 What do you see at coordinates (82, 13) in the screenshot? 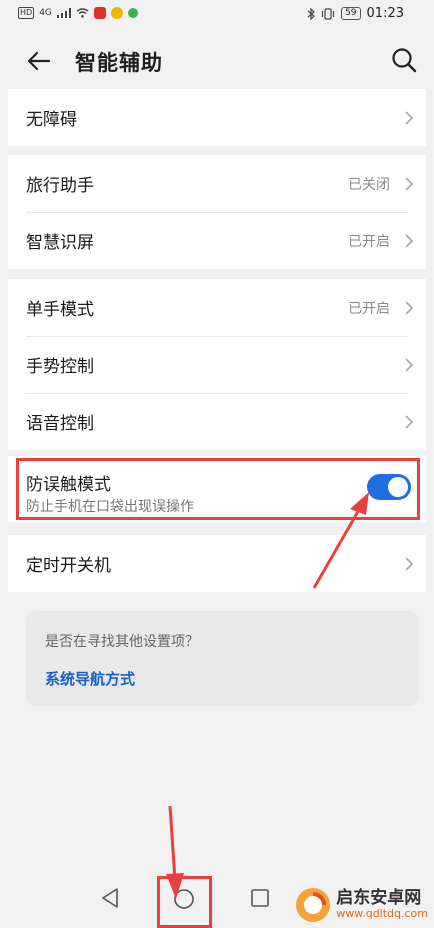
I see `wifi-icon` at bounding box center [82, 13].